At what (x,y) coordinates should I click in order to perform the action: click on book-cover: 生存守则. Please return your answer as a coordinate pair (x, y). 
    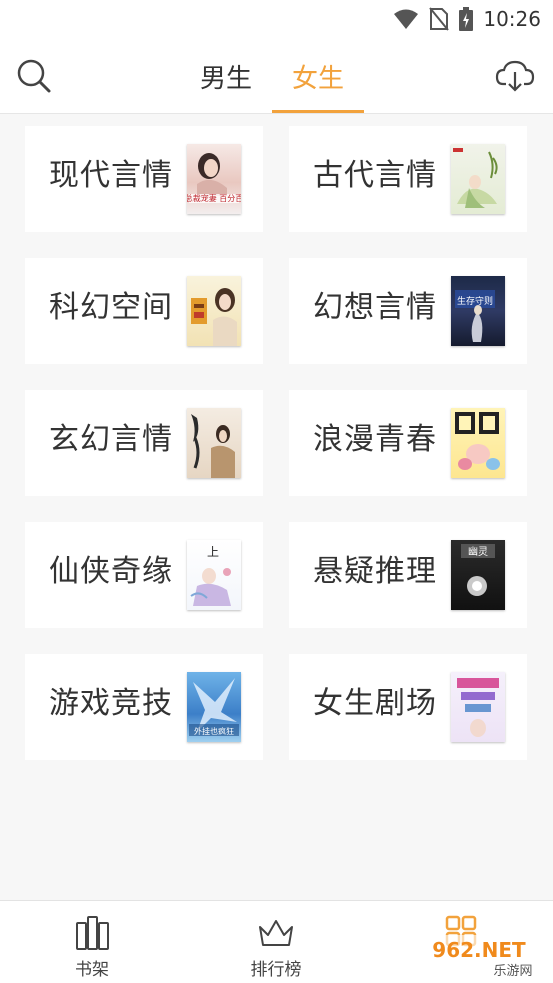
    Looking at the image, I should click on (478, 311).